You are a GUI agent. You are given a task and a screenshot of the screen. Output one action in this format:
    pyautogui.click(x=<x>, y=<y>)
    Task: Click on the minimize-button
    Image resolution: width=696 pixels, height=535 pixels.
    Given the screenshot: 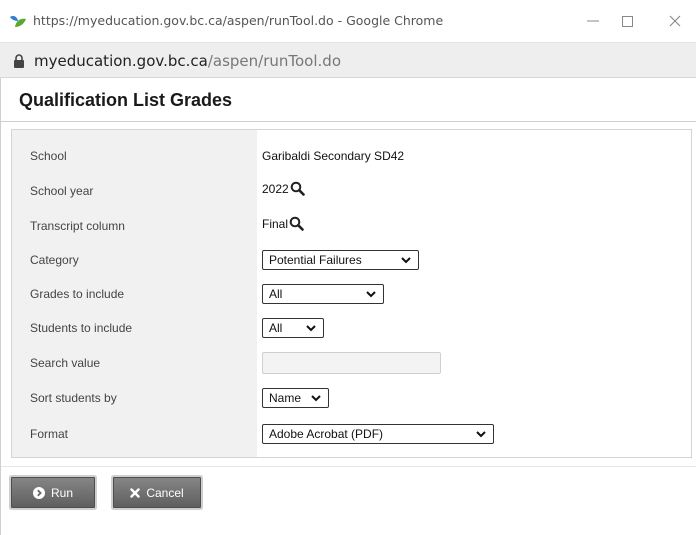 What is the action you would take?
    pyautogui.click(x=593, y=21)
    